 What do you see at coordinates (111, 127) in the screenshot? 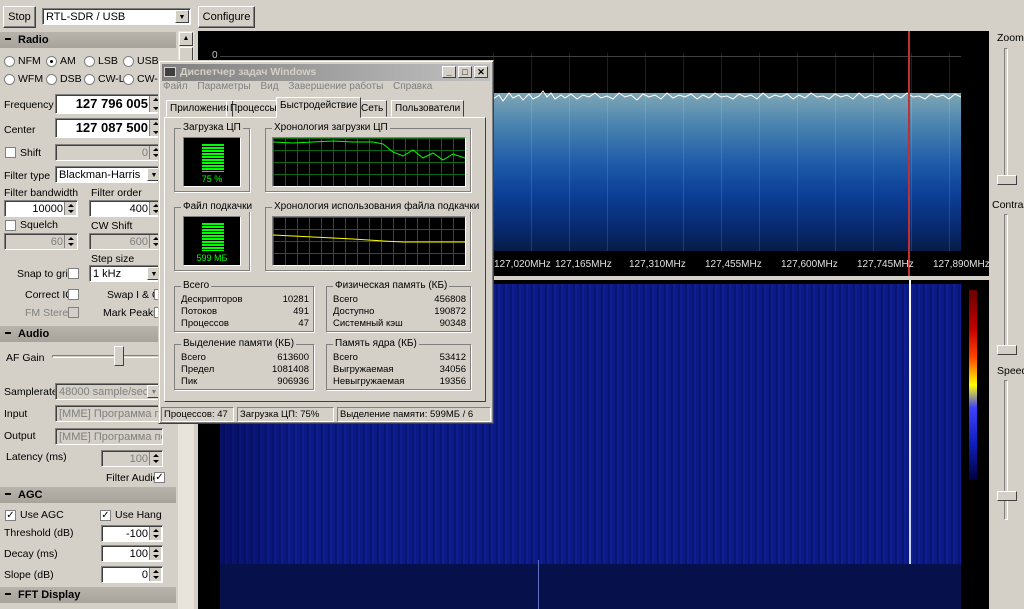
I see `center-value: 127 087 500` at bounding box center [111, 127].